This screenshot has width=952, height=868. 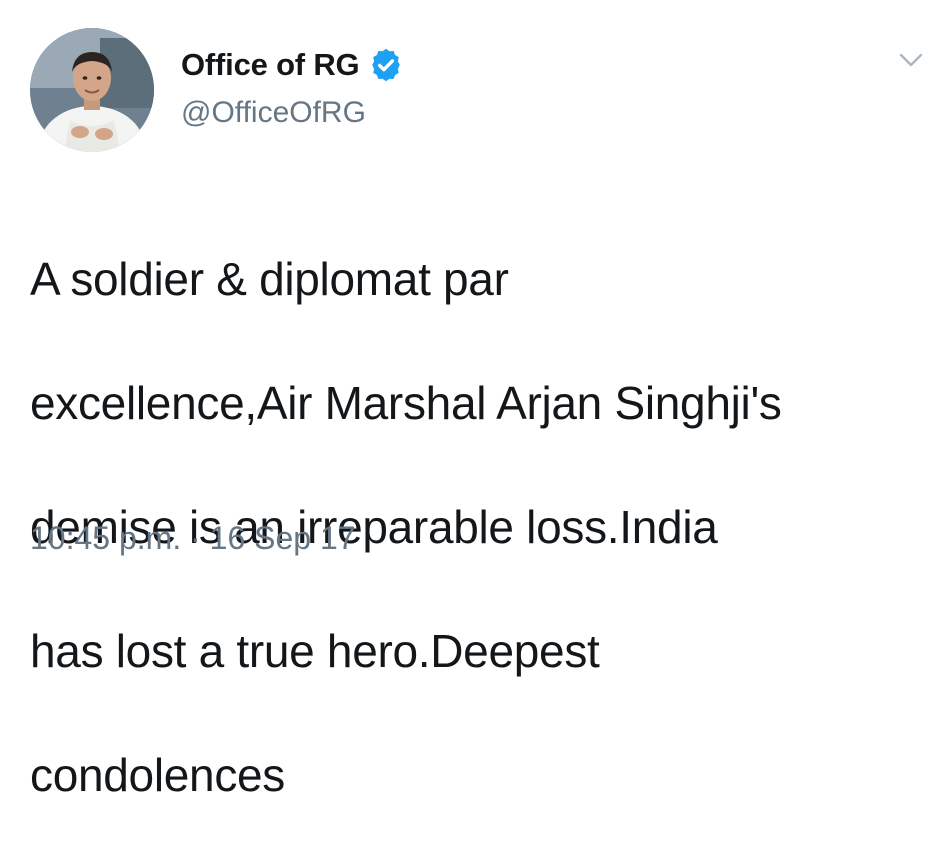 What do you see at coordinates (158, 775) in the screenshot?
I see `tweet-text-line: condolences` at bounding box center [158, 775].